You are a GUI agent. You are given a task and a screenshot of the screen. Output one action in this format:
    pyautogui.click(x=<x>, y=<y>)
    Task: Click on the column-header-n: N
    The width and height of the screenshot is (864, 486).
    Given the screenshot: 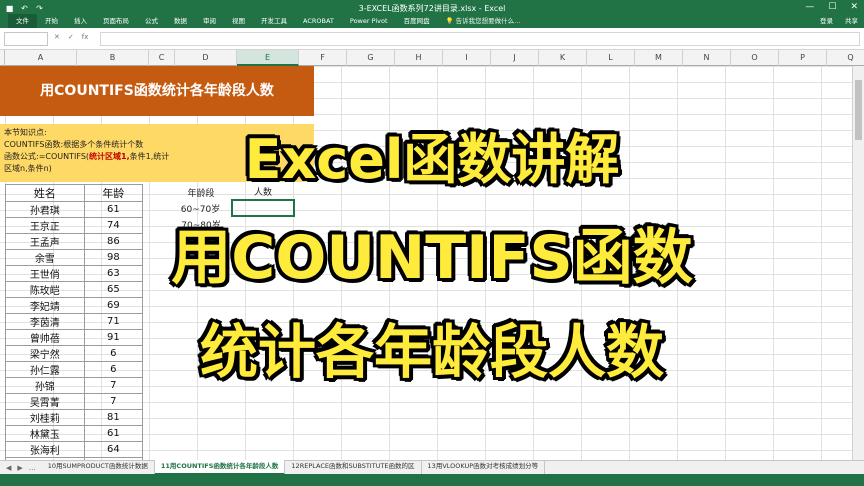 What is the action you would take?
    pyautogui.click(x=707, y=58)
    